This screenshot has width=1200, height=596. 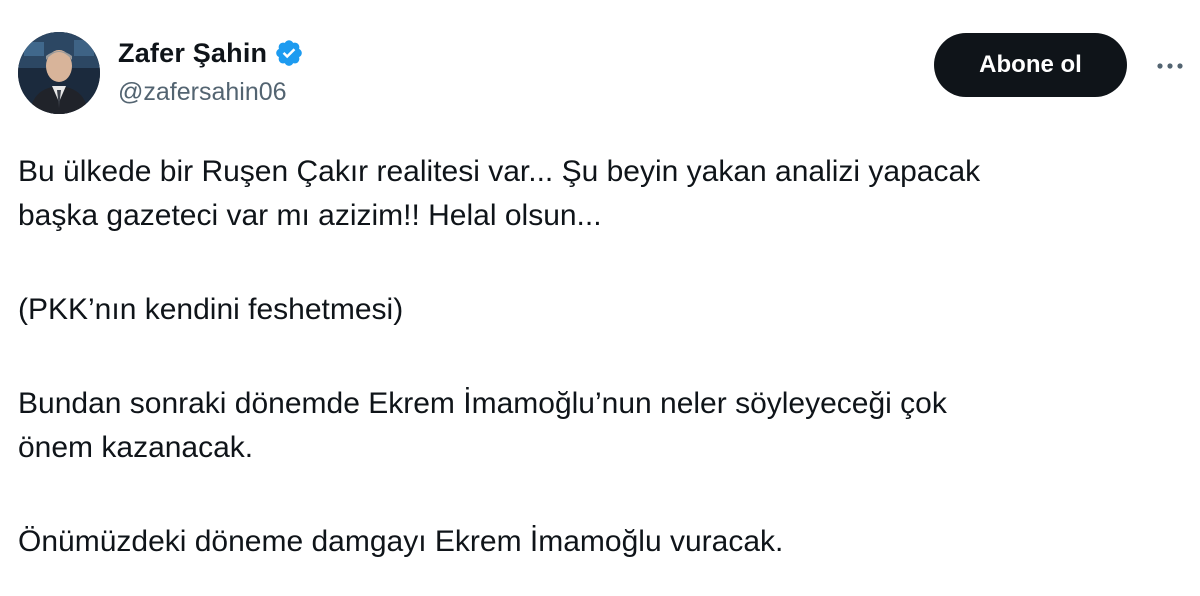 I want to click on author-handle: @zafersahin06, so click(x=211, y=92).